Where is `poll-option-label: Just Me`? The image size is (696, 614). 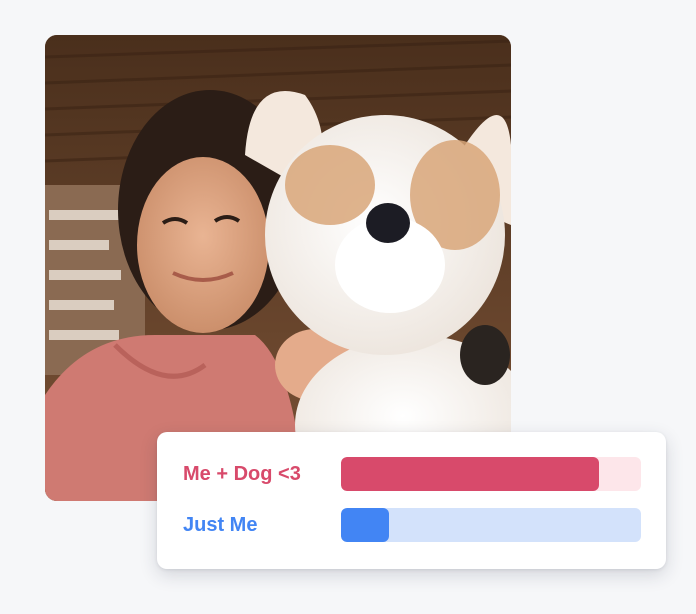
poll-option-label: Just Me is located at coordinates (220, 525).